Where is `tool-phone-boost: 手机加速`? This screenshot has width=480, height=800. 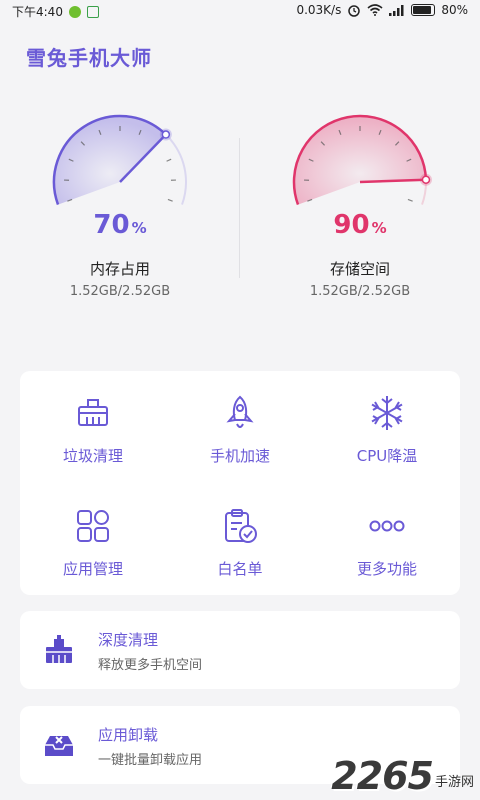 tool-phone-boost: 手机加速 is located at coordinates (240, 421).